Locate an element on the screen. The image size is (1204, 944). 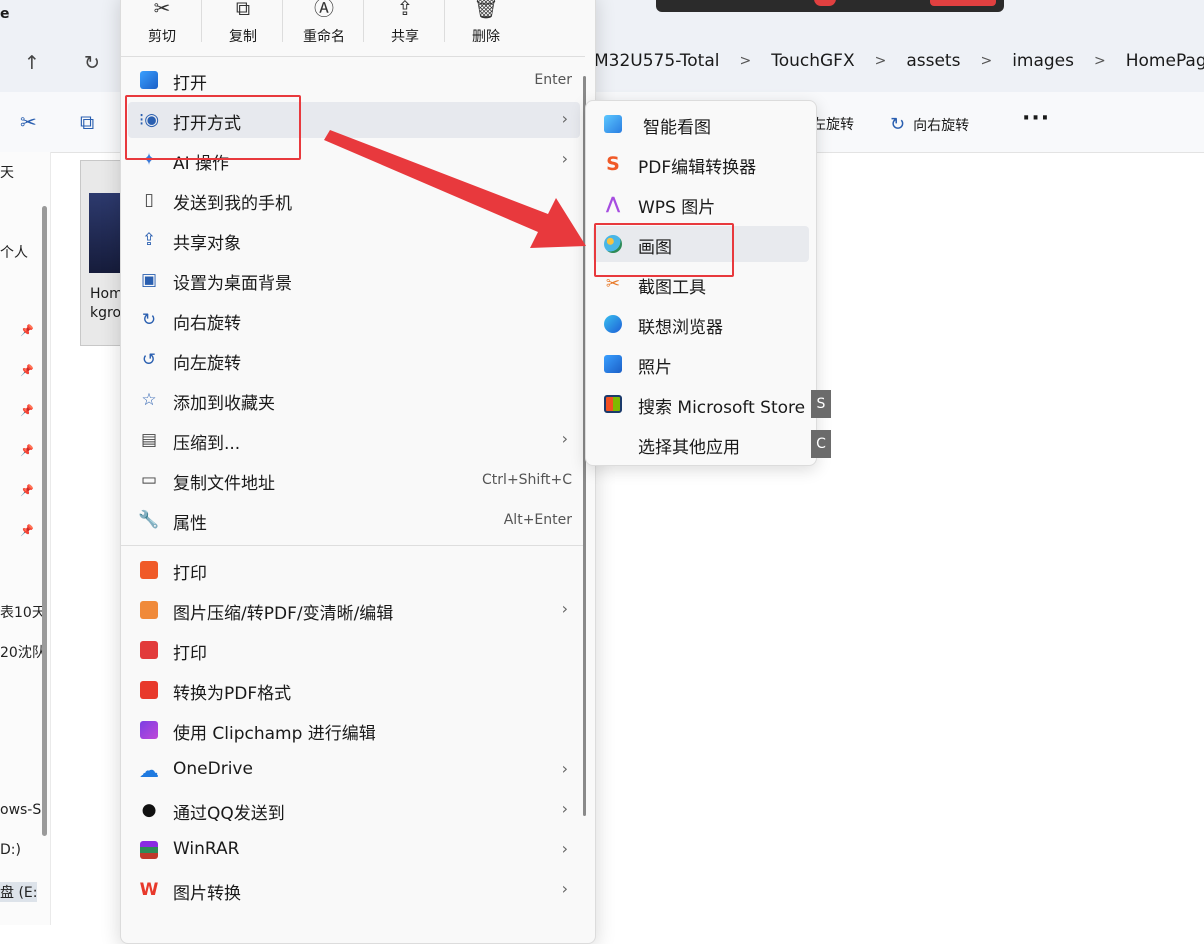
zip-icon: ▤ is located at coordinates (149, 439).